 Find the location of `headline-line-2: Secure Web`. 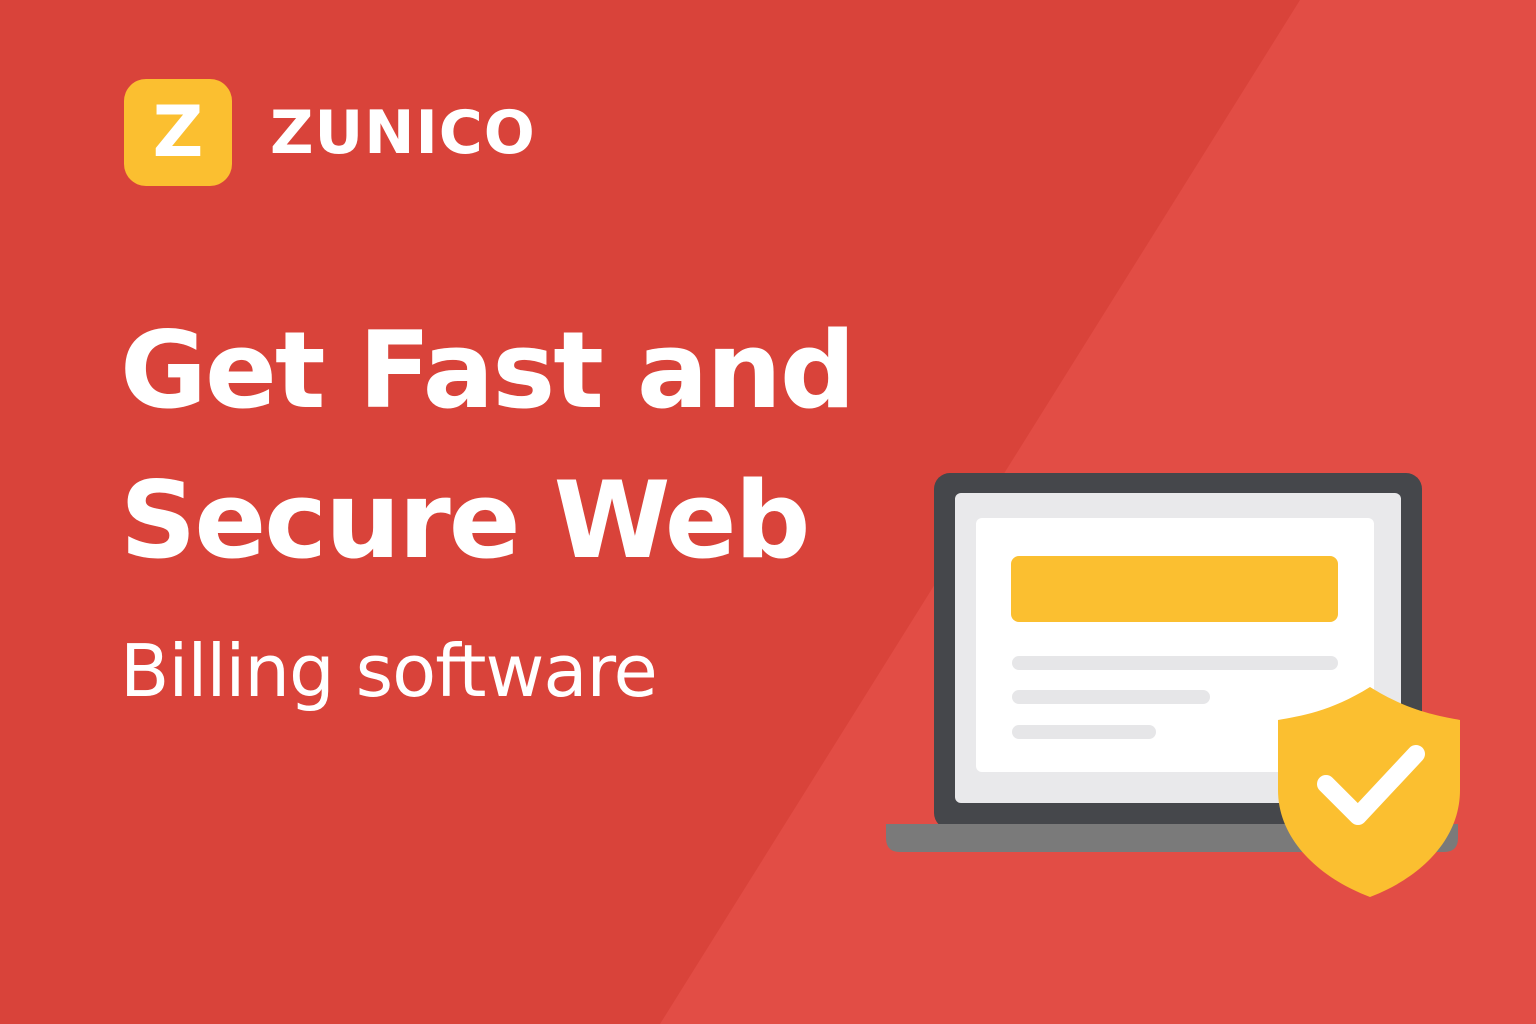

headline-line-2: Secure Web is located at coordinates (465, 520).